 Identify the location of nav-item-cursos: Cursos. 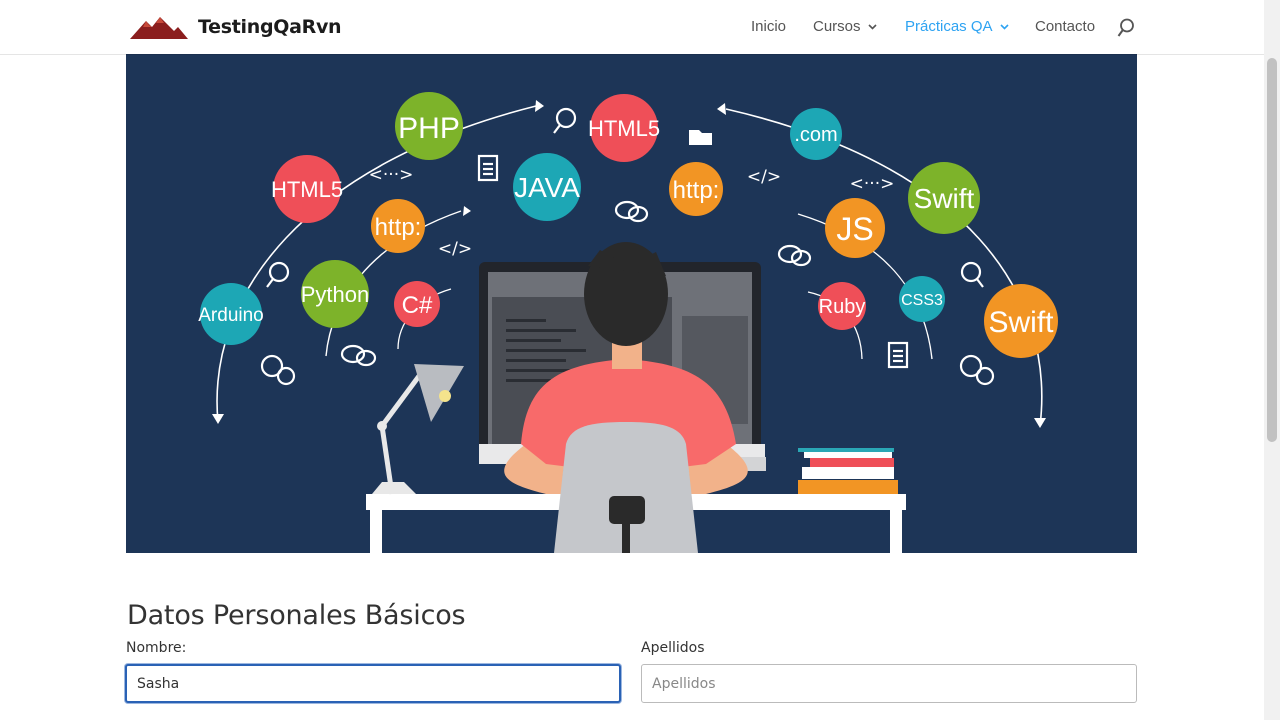
(845, 26).